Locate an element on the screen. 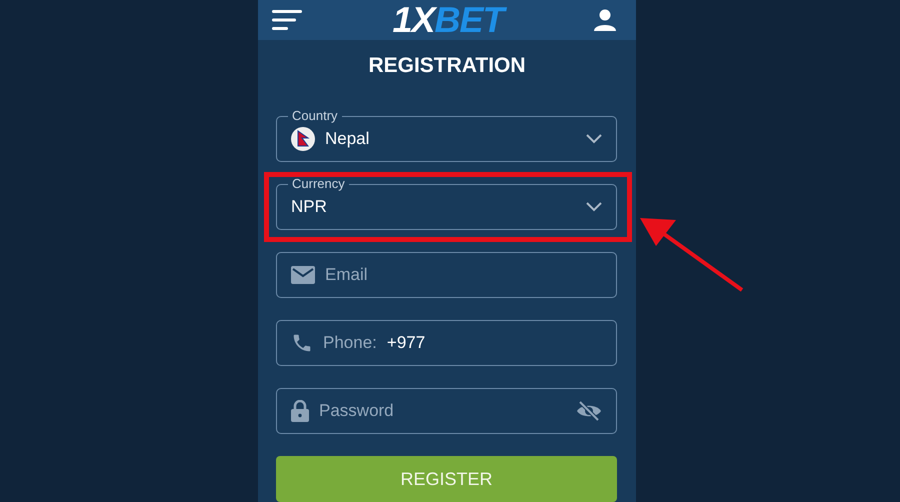 This screenshot has height=502, width=900. input-field: Email is located at coordinates (446, 275).